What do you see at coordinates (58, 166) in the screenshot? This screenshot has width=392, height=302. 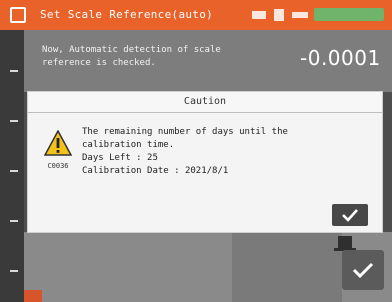 I see `warning-code: C0036` at bounding box center [58, 166].